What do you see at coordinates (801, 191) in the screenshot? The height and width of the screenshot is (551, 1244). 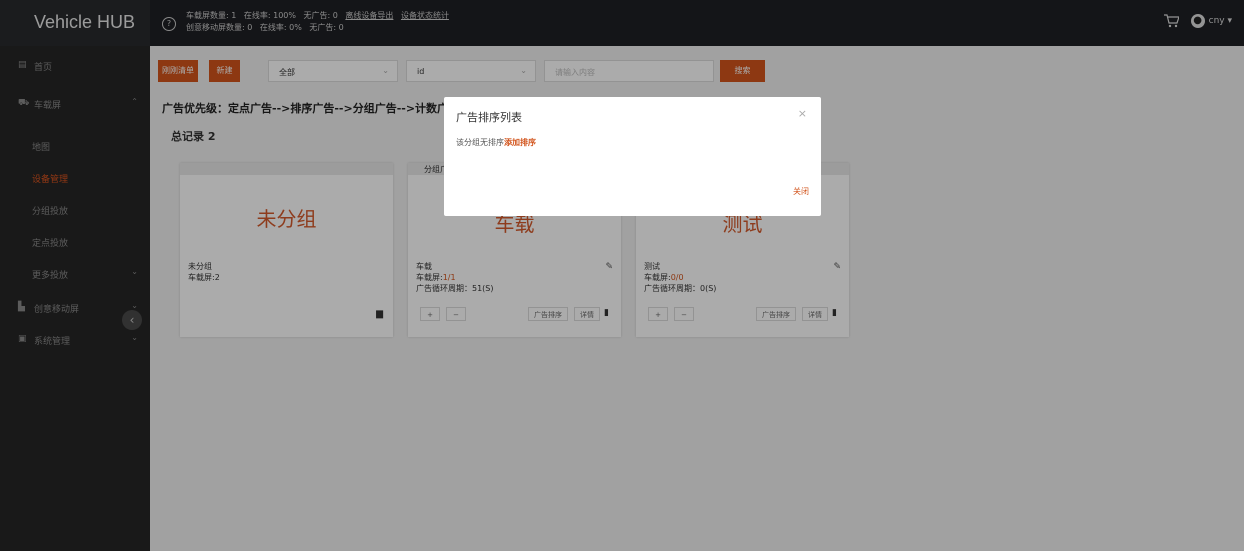 I see `close-button: 关闭` at bounding box center [801, 191].